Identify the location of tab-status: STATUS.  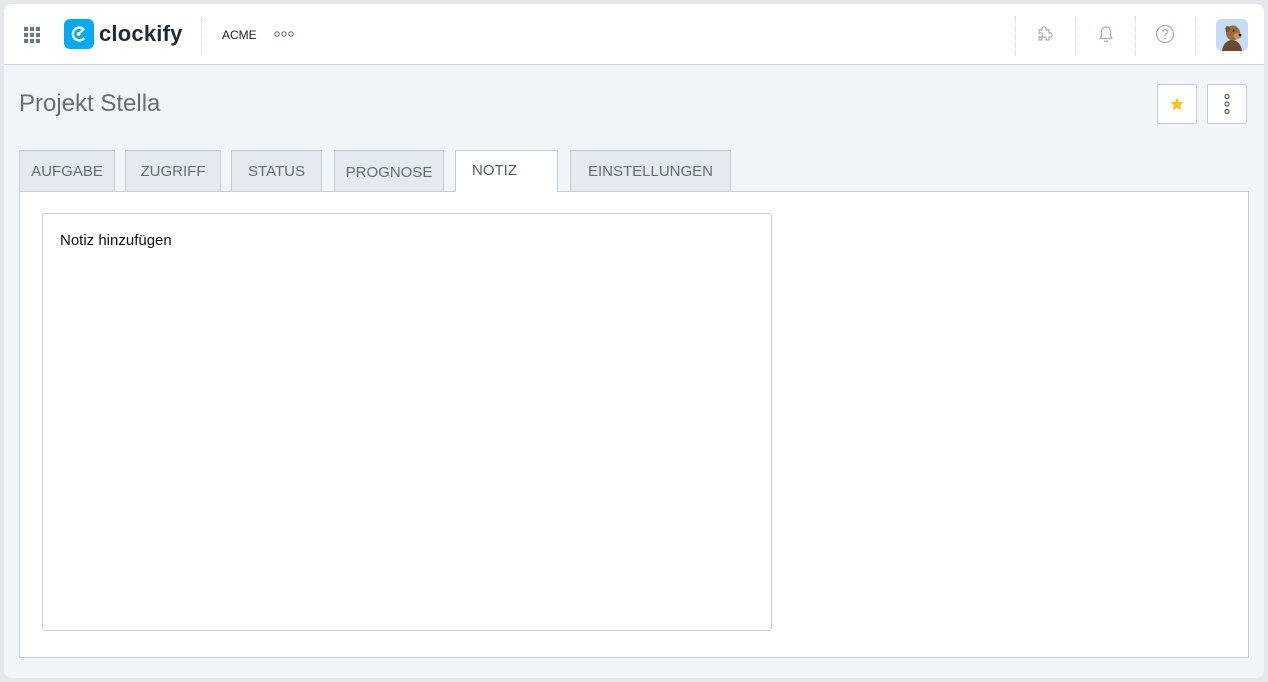
(276, 170).